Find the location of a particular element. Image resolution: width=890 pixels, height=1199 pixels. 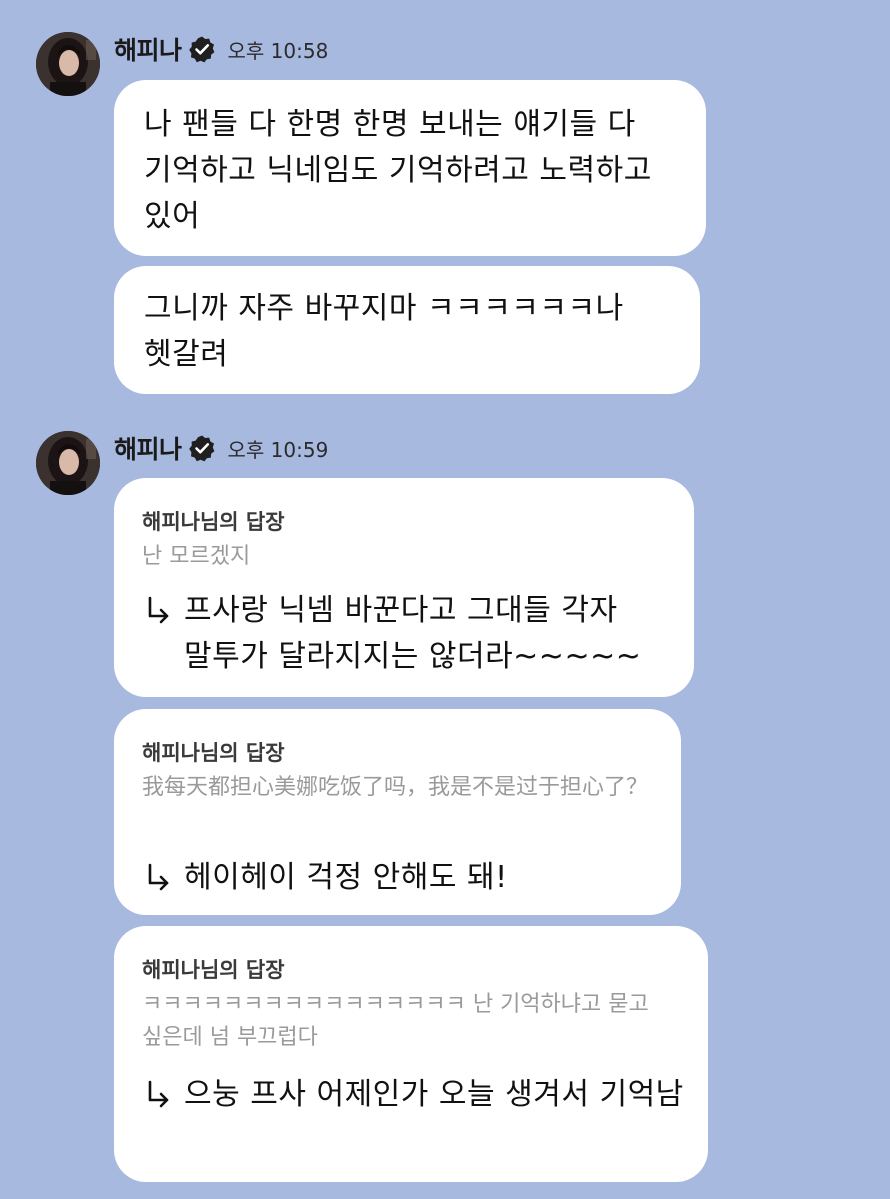

quoted-message: ㅋㅋㅋㅋㅋㅋㅋㅋㅋㅋㅋㅋㅋㅋㅋㅋ 난 기억하냐고 묻고 싶은데 넘 부끄럽다 is located at coordinates (395, 1021).